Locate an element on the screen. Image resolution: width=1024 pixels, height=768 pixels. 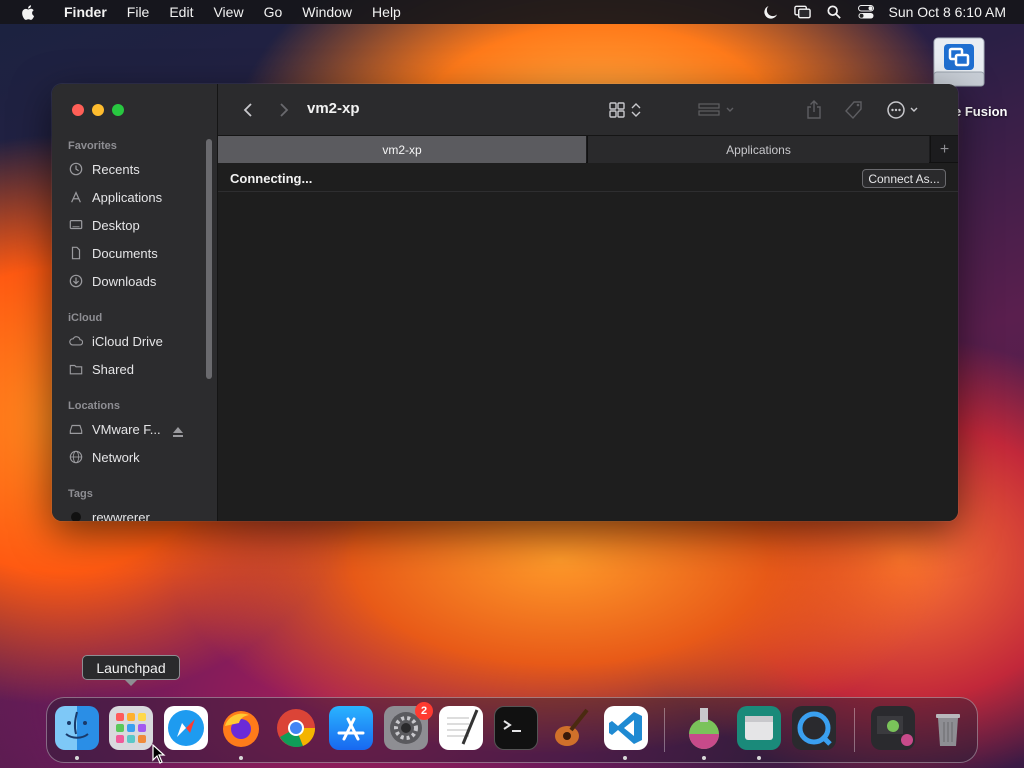
chevron-right-icon is located at coordinates (284, 110).